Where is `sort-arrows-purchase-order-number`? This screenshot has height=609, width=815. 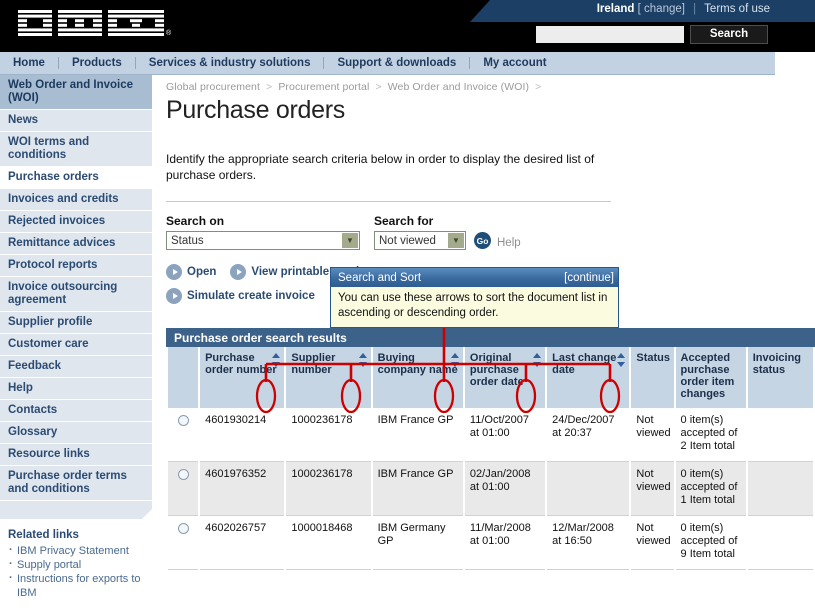 sort-arrows-purchase-order-number is located at coordinates (276, 360).